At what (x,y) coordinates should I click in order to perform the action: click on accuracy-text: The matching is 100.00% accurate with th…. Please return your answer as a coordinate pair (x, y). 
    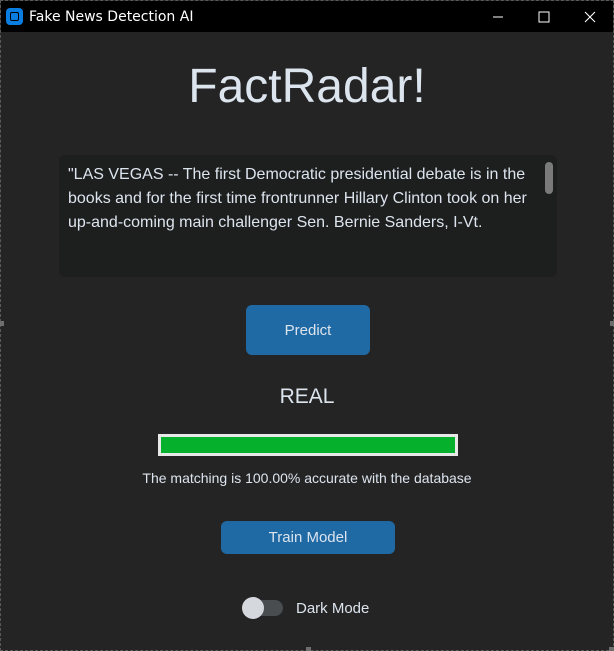
    Looking at the image, I should click on (307, 478).